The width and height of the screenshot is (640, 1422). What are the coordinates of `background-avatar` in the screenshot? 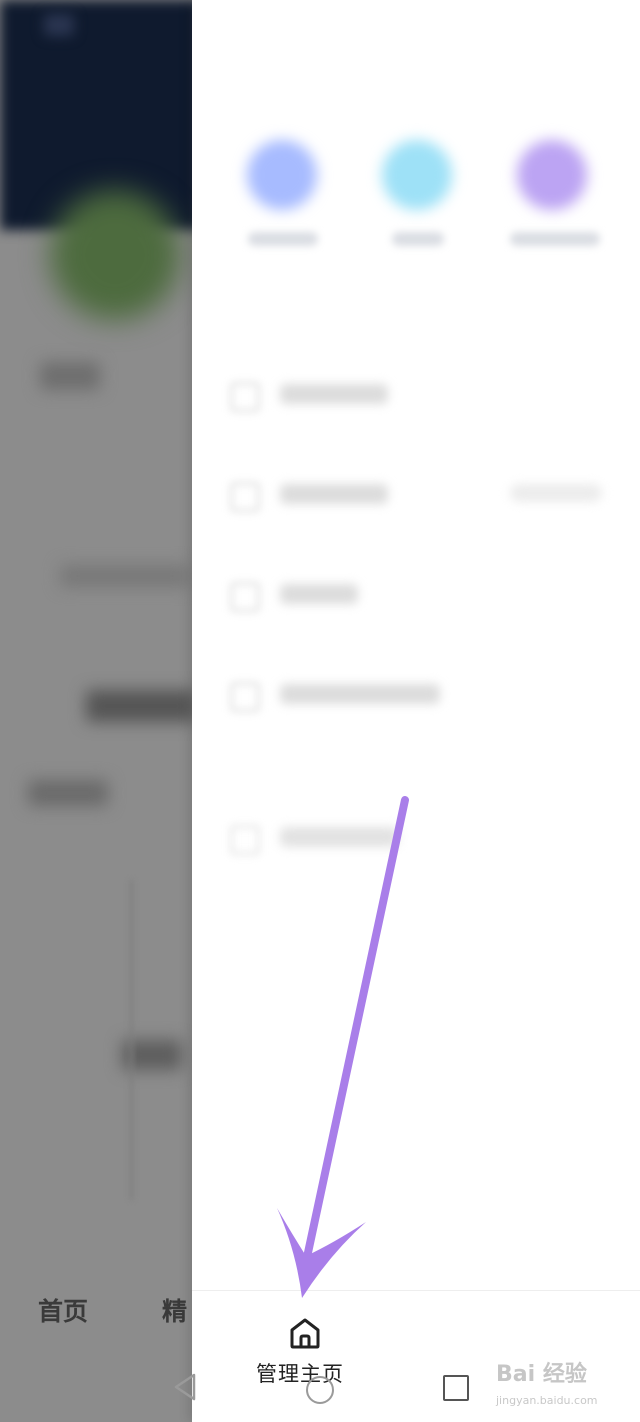 It's located at (115, 255).